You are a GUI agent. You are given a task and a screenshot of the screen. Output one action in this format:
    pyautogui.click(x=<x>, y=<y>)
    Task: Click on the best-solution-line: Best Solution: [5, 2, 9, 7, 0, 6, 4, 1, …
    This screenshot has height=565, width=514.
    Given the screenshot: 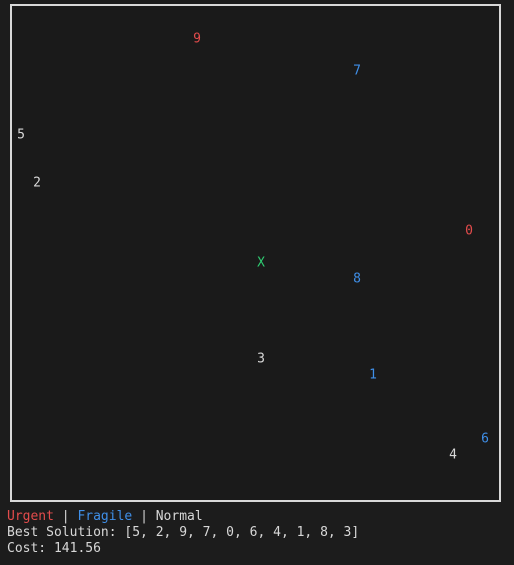 What is the action you would take?
    pyautogui.click(x=183, y=533)
    